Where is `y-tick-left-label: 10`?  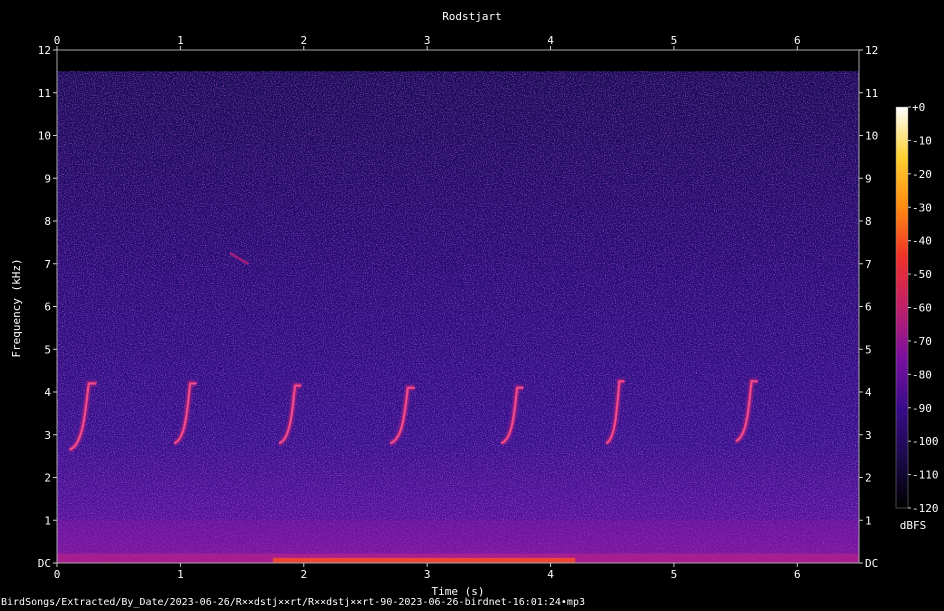
y-tick-left-label: 10 is located at coordinates (44, 136).